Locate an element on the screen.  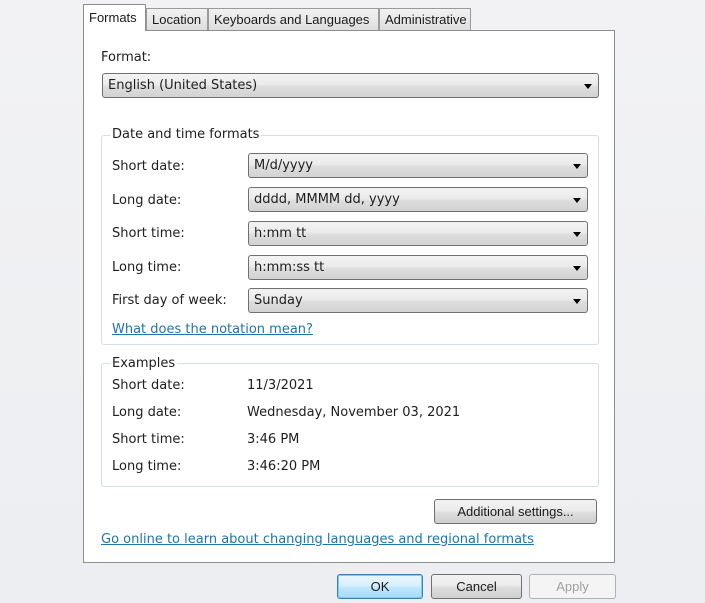
long-time-value: h:mm:ss tt is located at coordinates (289, 267).